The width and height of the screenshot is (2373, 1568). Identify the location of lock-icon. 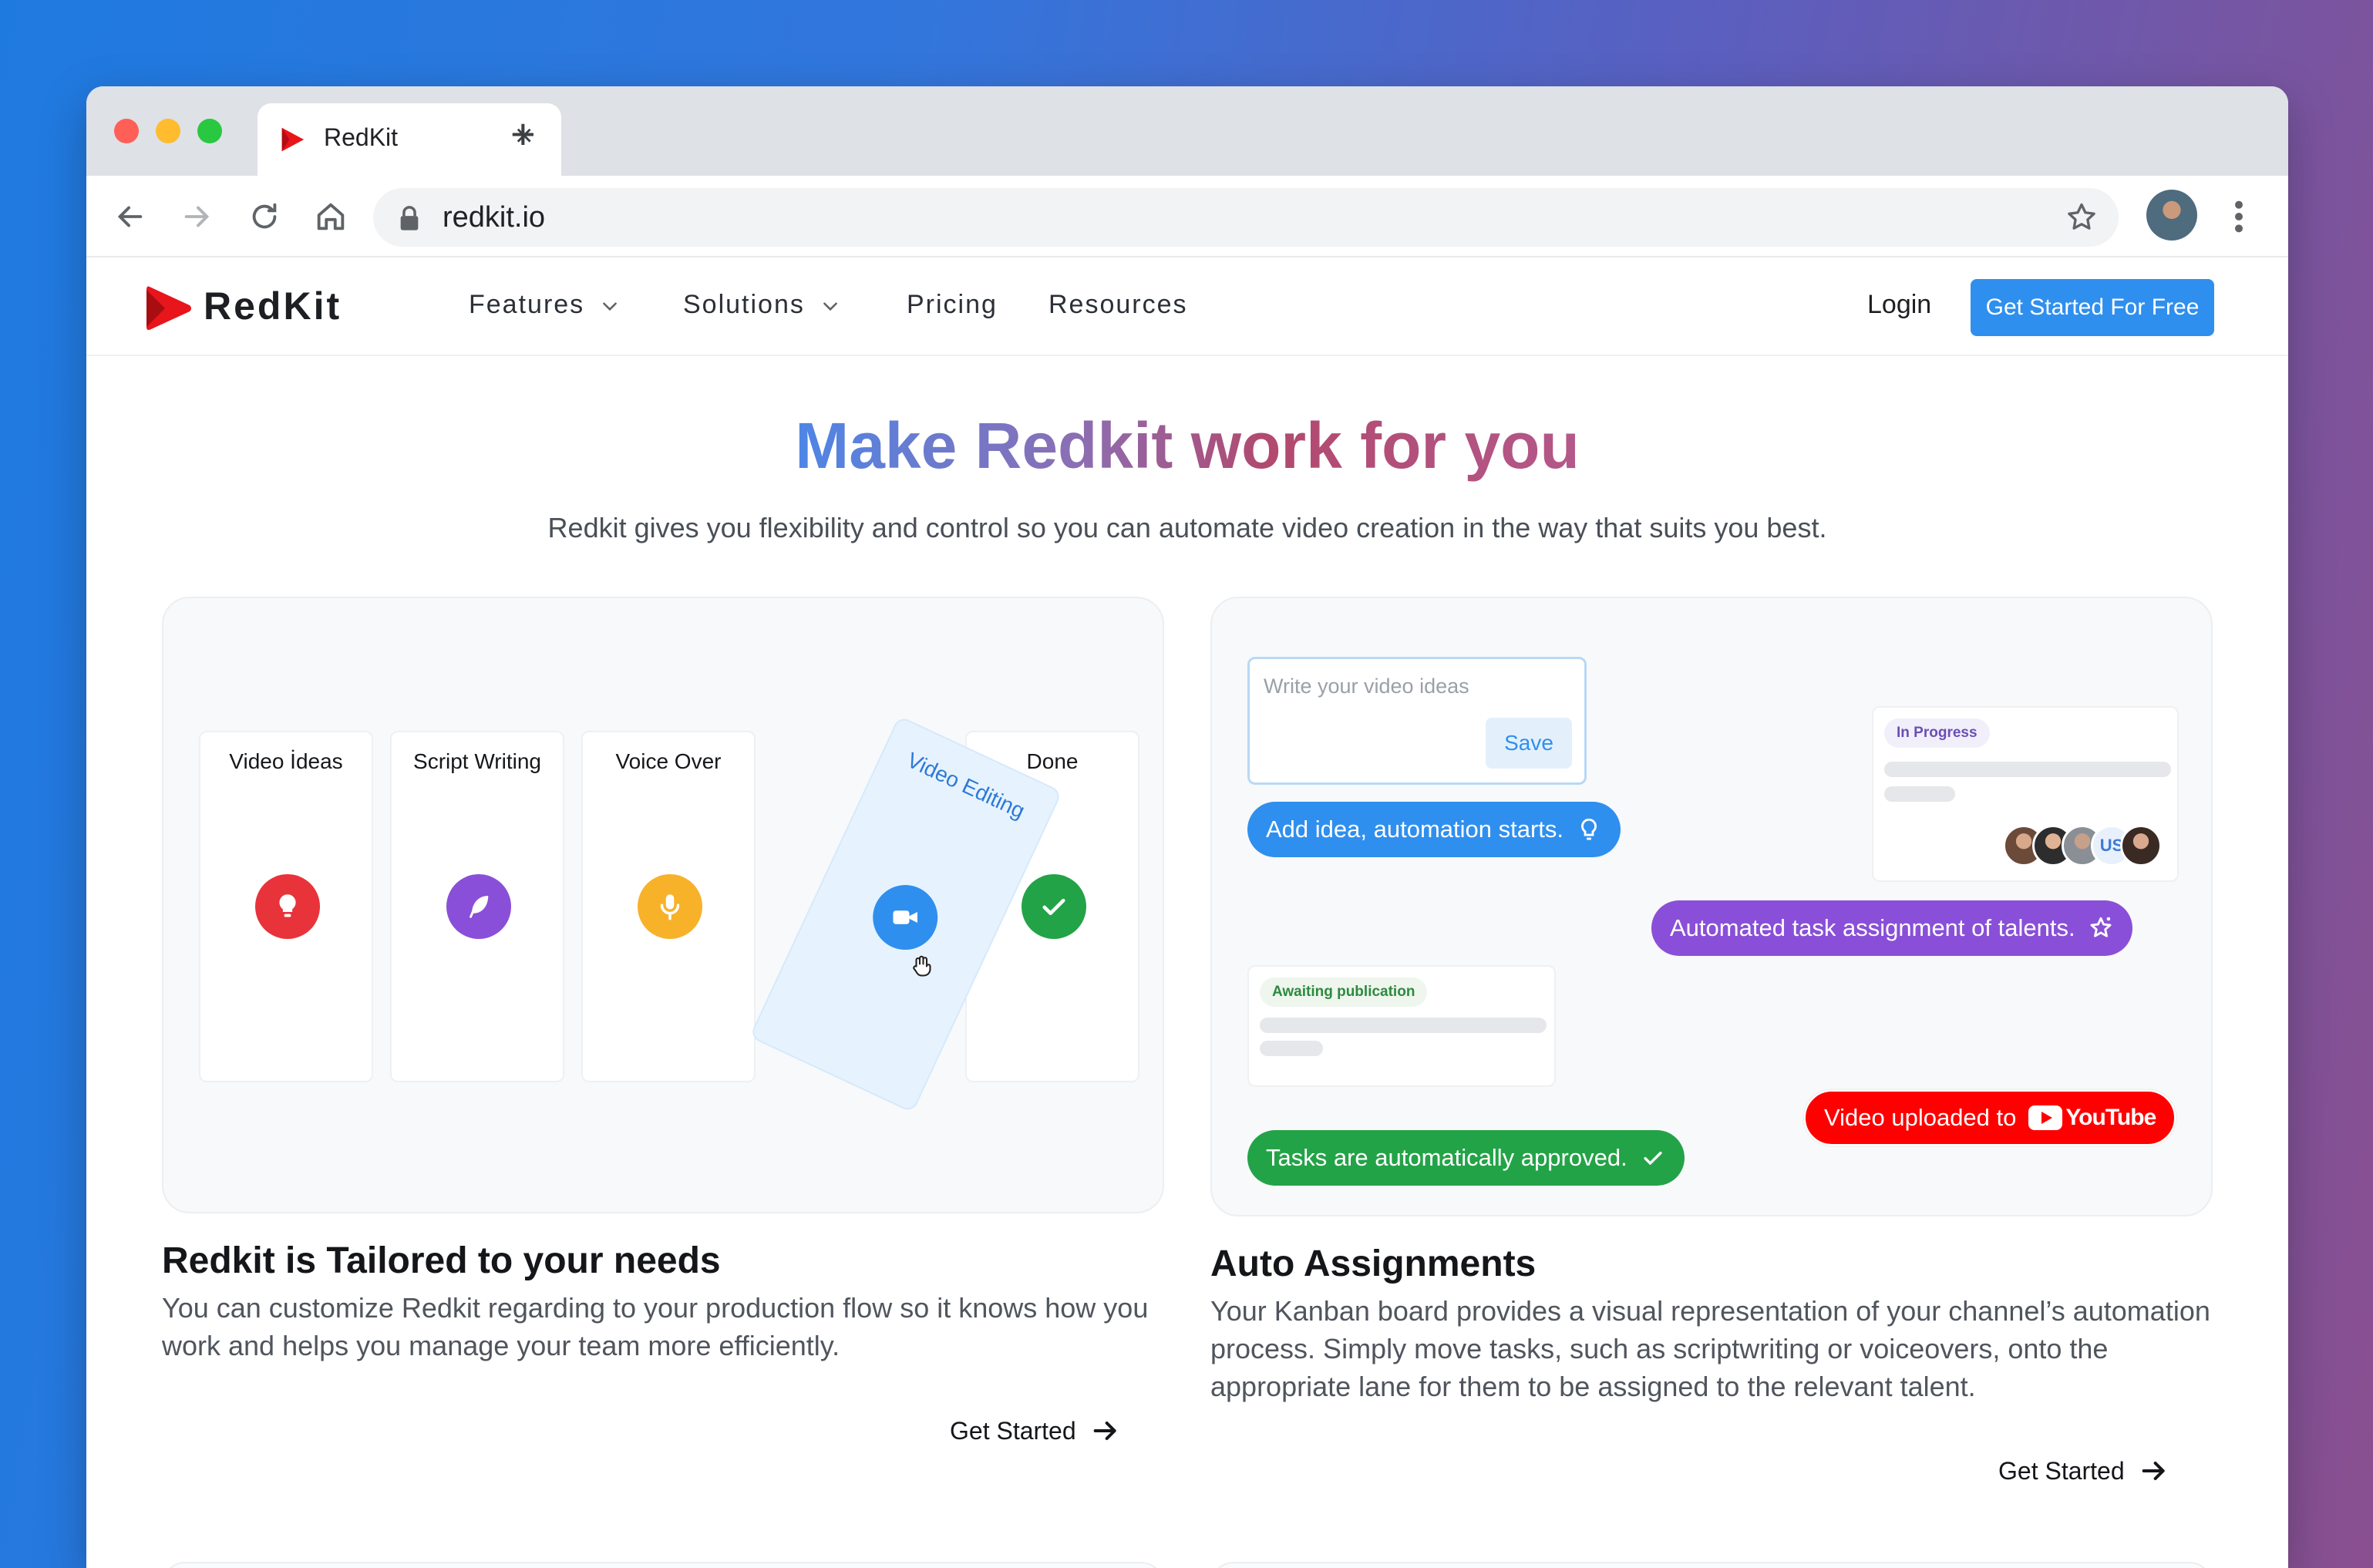
(410, 218).